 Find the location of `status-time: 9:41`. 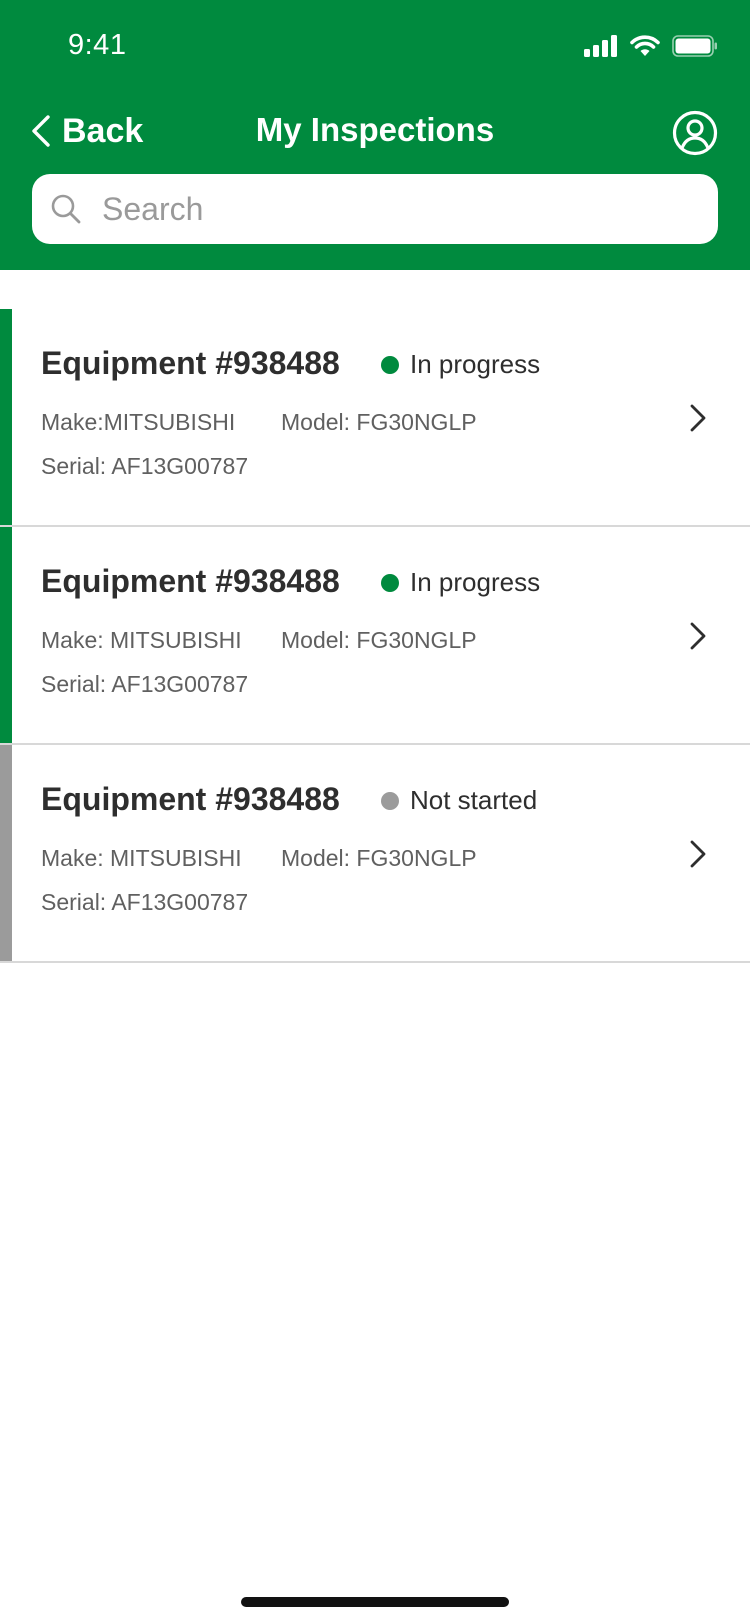

status-time: 9:41 is located at coordinates (97, 45).